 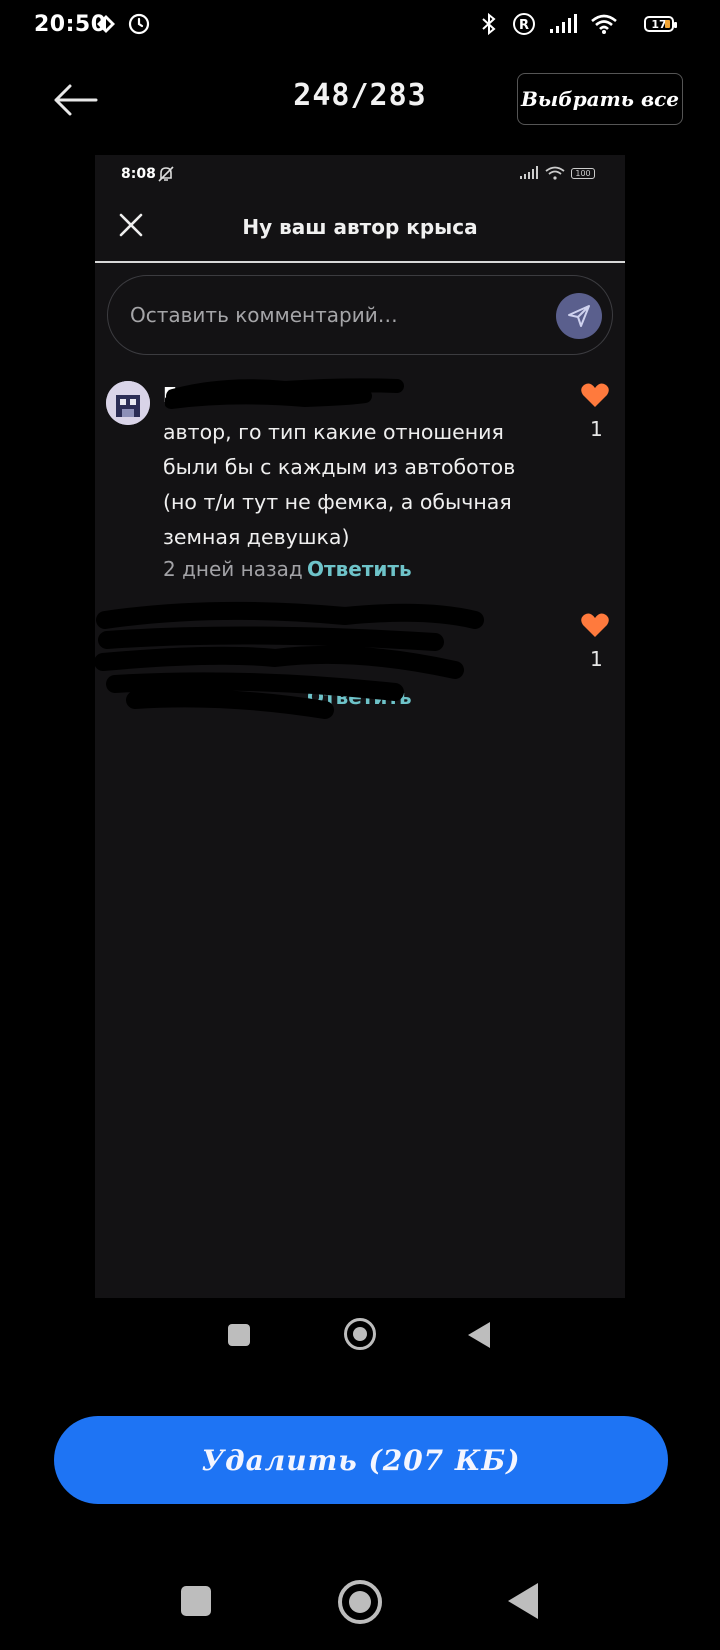 What do you see at coordinates (360, 1602) in the screenshot?
I see `home-button` at bounding box center [360, 1602].